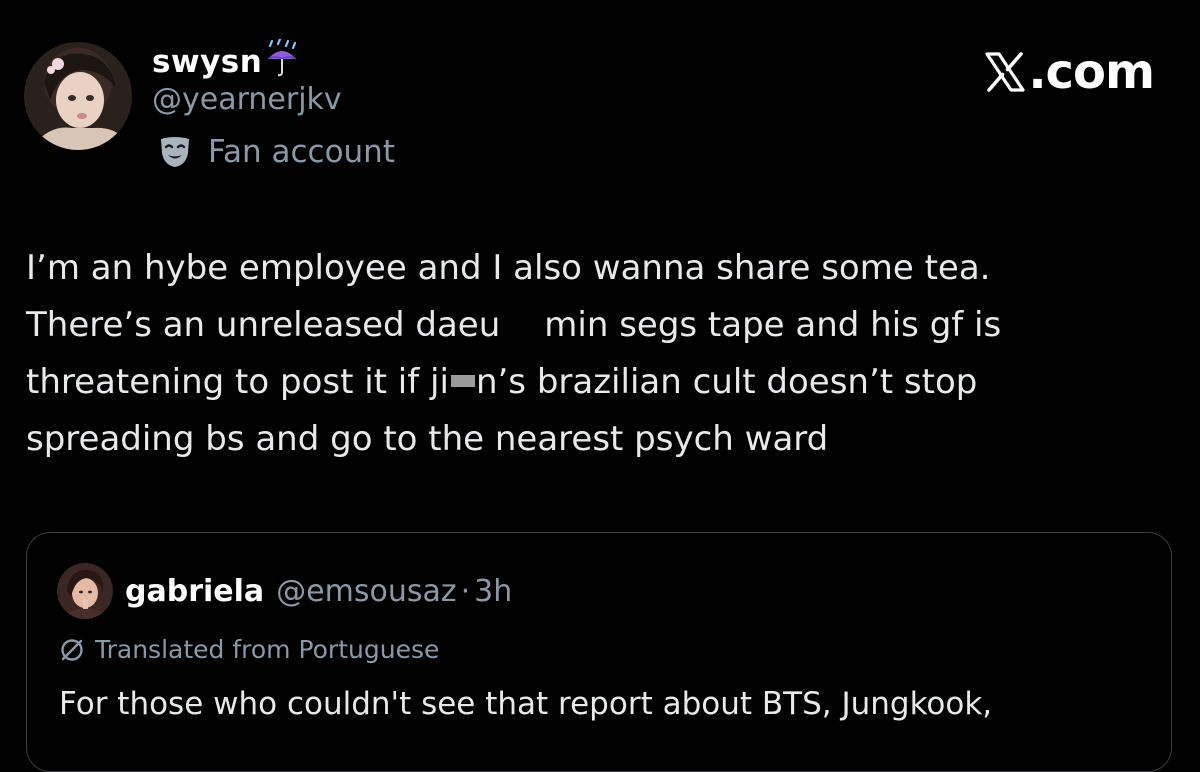  Describe the element at coordinates (462, 381) in the screenshot. I see `redaction-bar` at that location.